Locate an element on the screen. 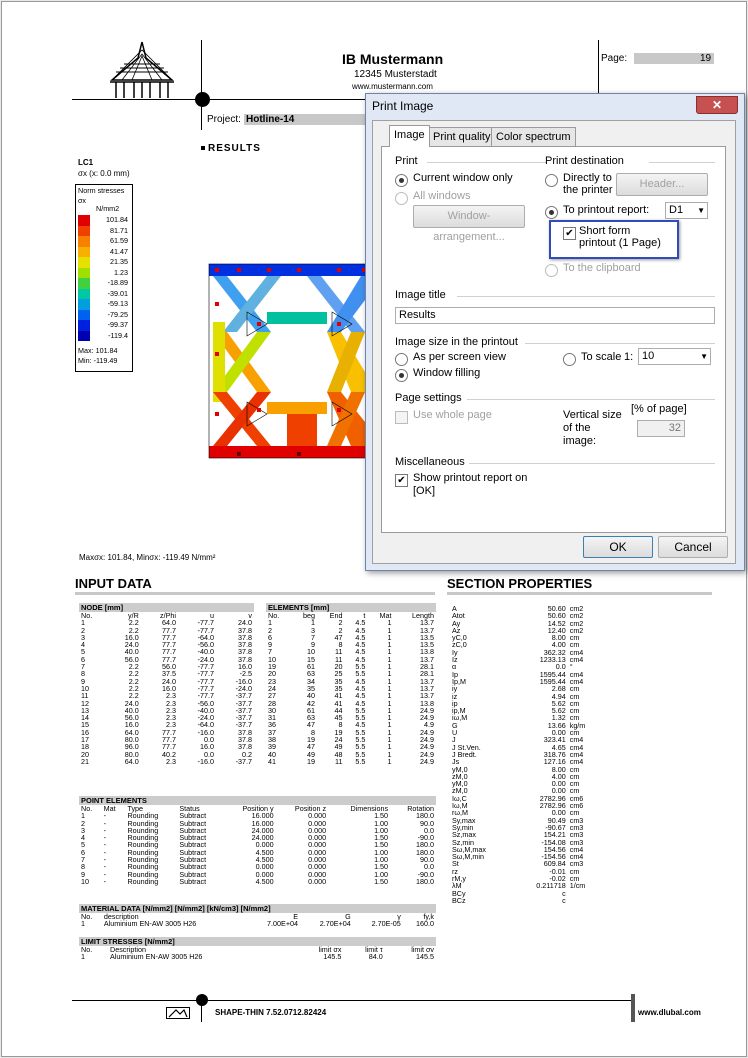 The height and width of the screenshot is (1058, 748). clipboard-label: To the clipboard is located at coordinates (602, 268).